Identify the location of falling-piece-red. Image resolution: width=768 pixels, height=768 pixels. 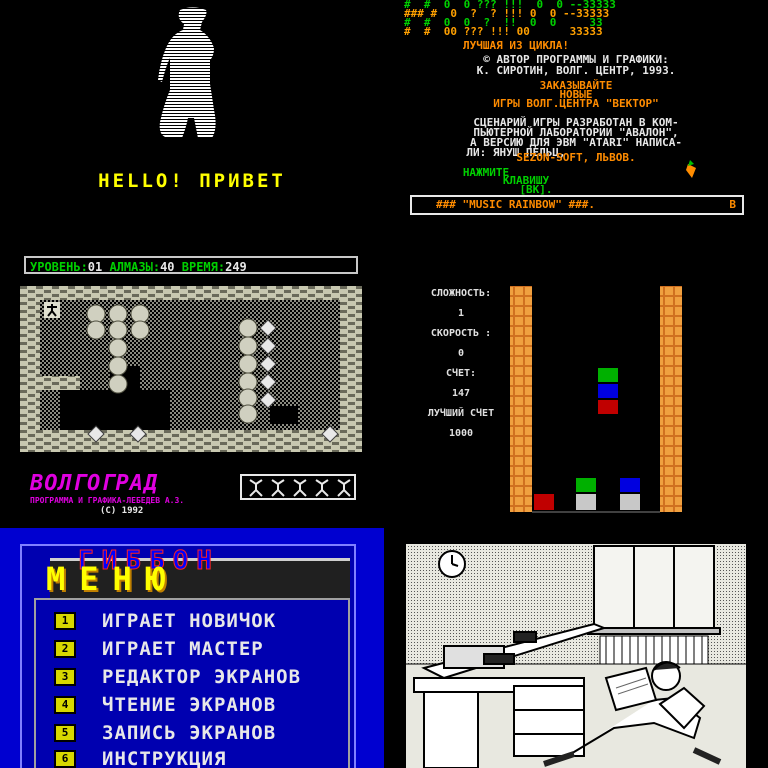
(608, 407).